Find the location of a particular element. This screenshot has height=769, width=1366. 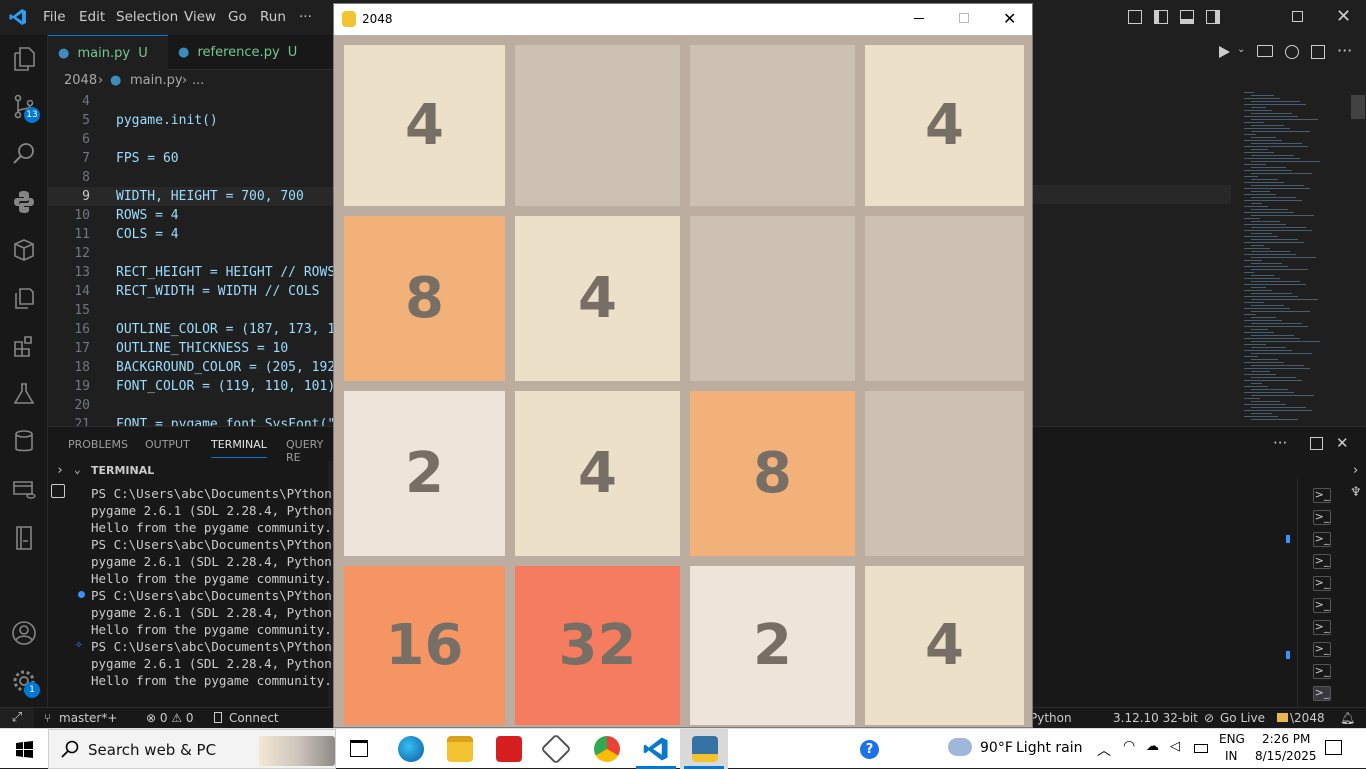

python-interpreter: 3.12.10 32-bit is located at coordinates (1155, 718).